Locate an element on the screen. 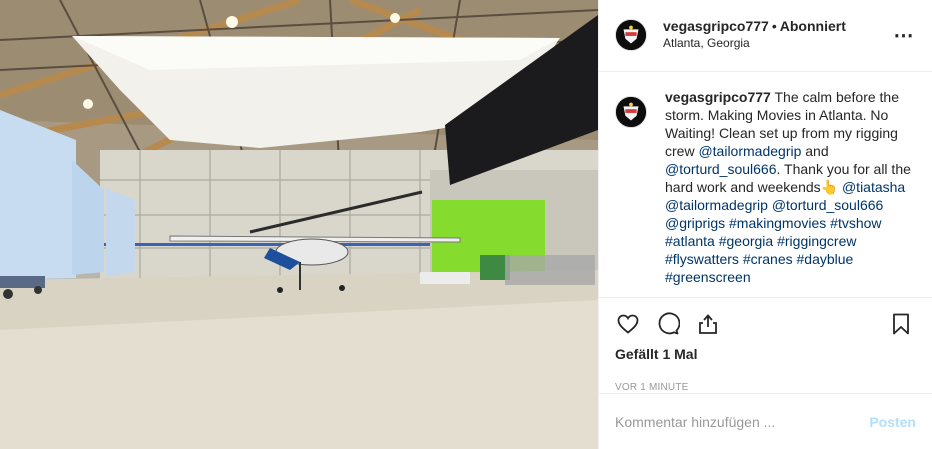 Image resolution: width=932 pixels, height=449 pixels. more-horizontal-icon: ⋯ is located at coordinates (904, 35).